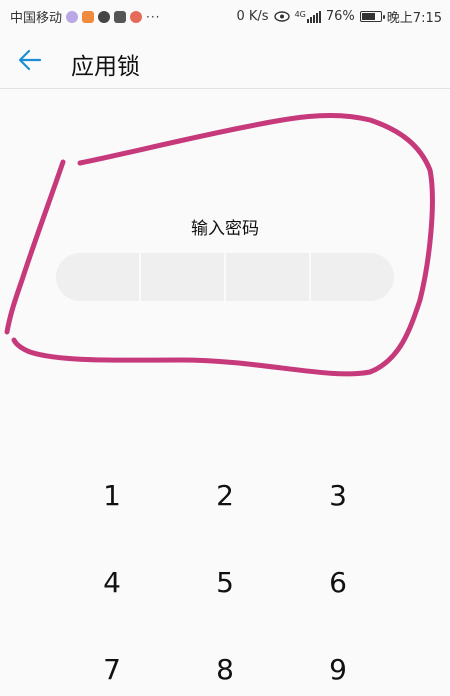  I want to click on status-bar-right: 0 K/s 4G 76% 晚上7:15, so click(340, 16).